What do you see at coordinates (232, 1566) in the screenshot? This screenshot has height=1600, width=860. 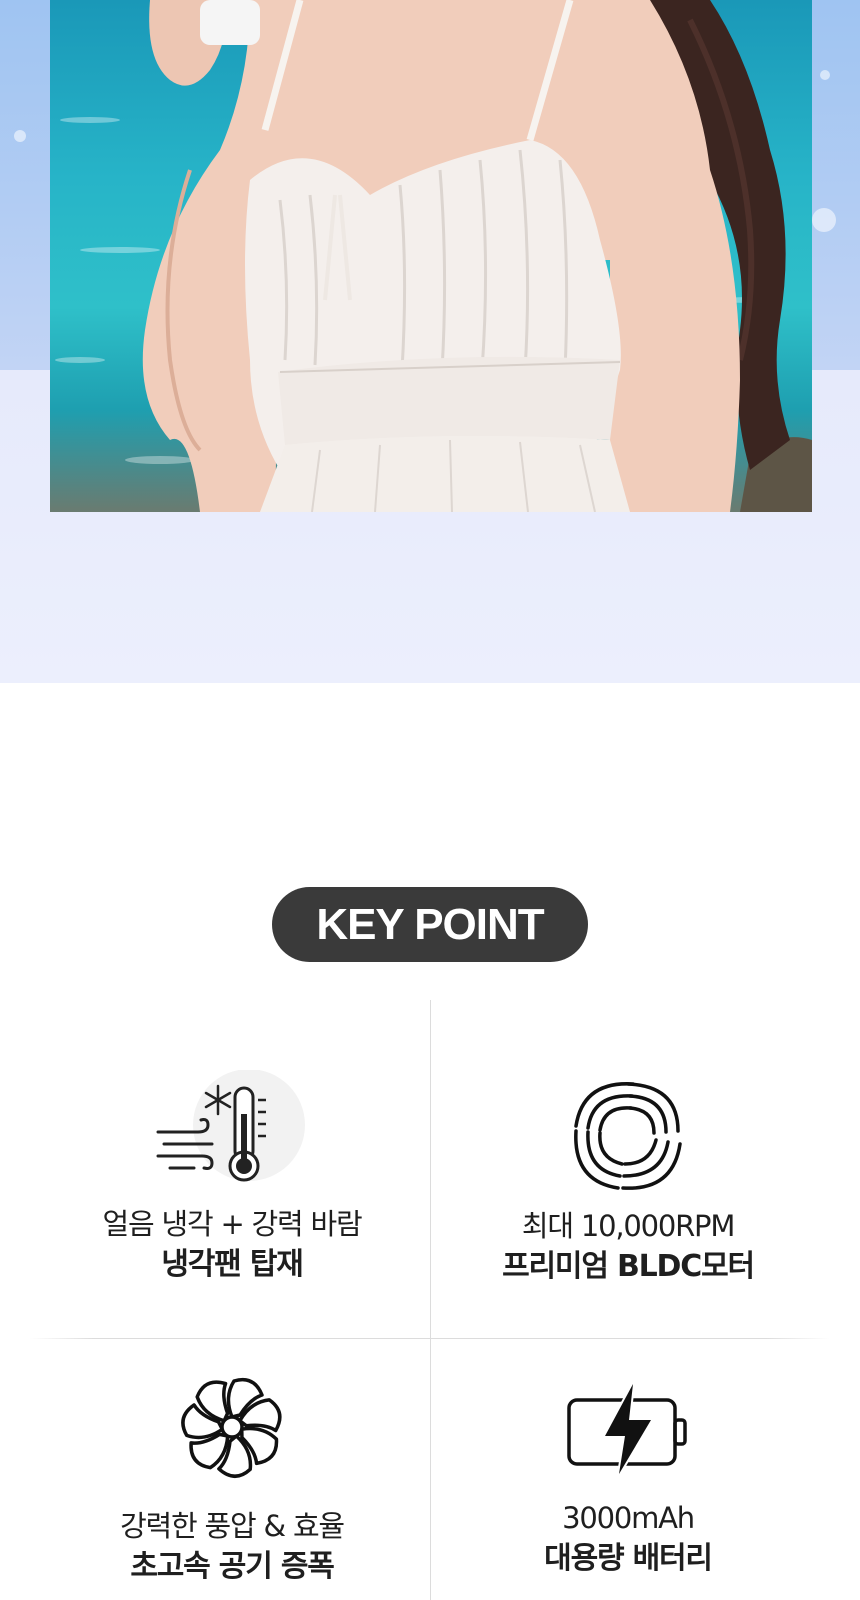 I see `feature-line2: 초고속 공기 증폭` at bounding box center [232, 1566].